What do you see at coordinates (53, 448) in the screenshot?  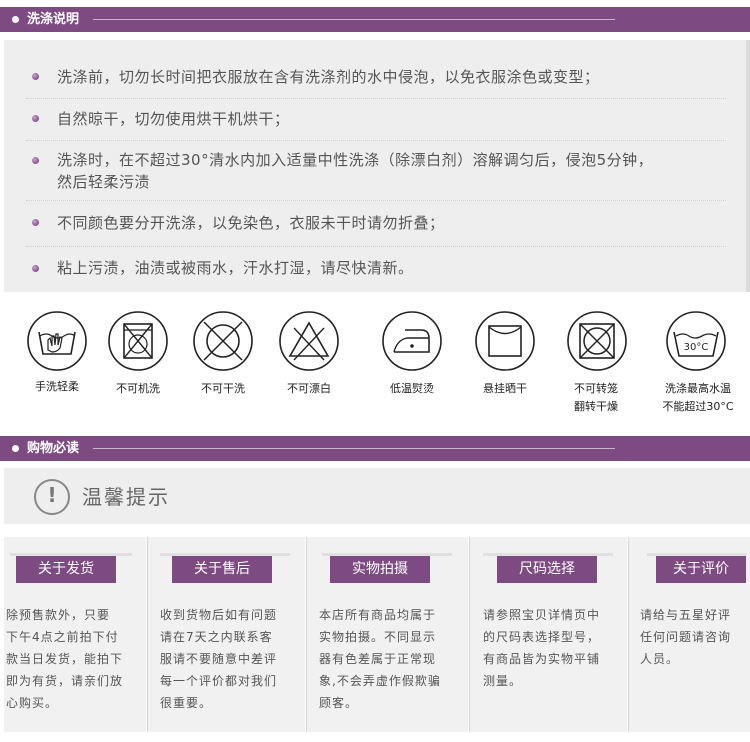 I see `shopping-section-title: 购物必读` at bounding box center [53, 448].